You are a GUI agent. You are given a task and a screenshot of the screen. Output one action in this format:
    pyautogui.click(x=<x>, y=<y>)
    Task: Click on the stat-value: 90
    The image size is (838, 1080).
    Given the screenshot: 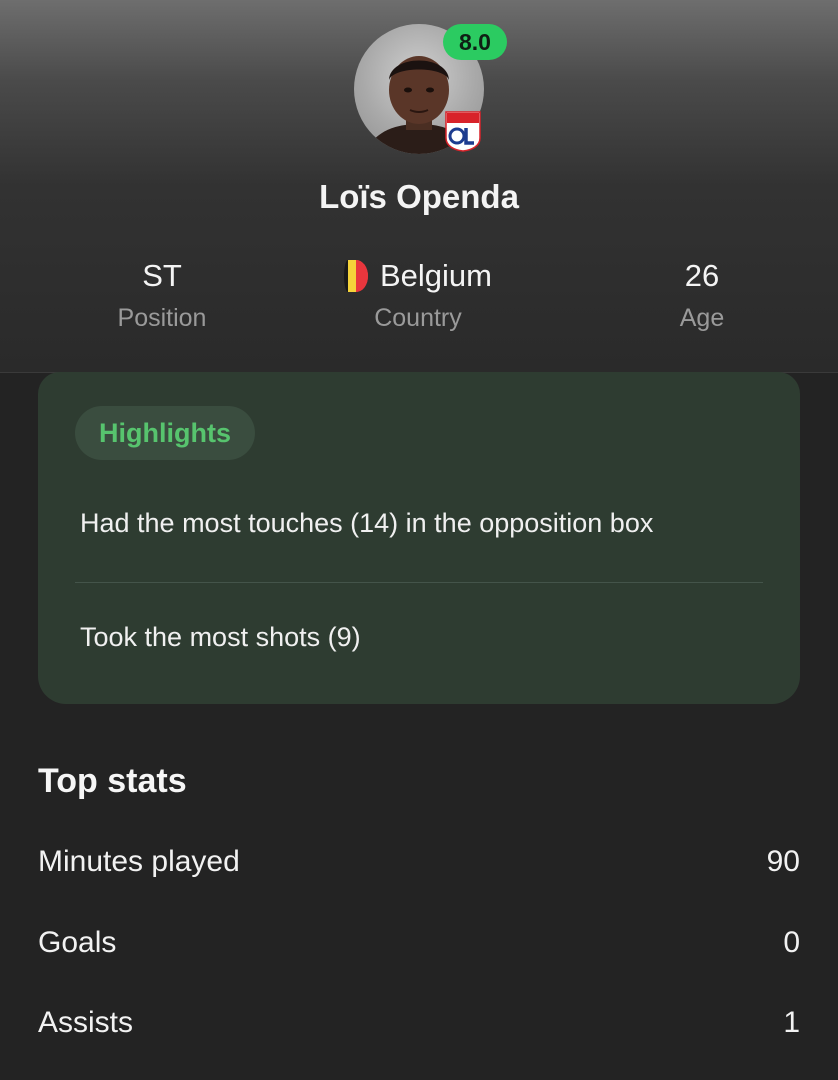 What is the action you would take?
    pyautogui.click(x=783, y=861)
    